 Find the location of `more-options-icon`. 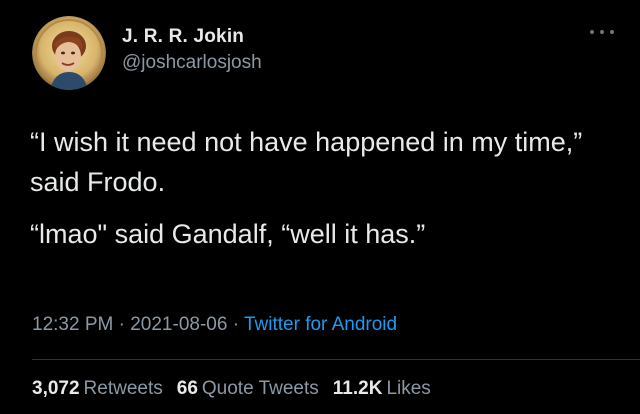

more-options-icon is located at coordinates (602, 32).